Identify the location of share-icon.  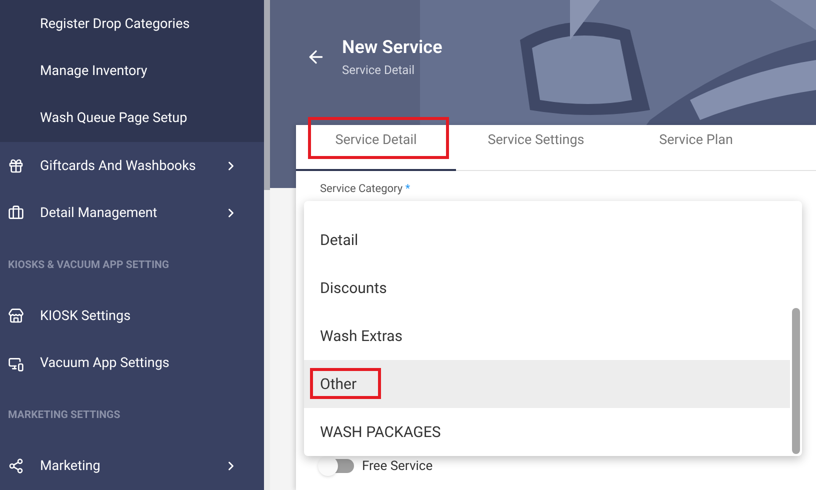
(16, 466).